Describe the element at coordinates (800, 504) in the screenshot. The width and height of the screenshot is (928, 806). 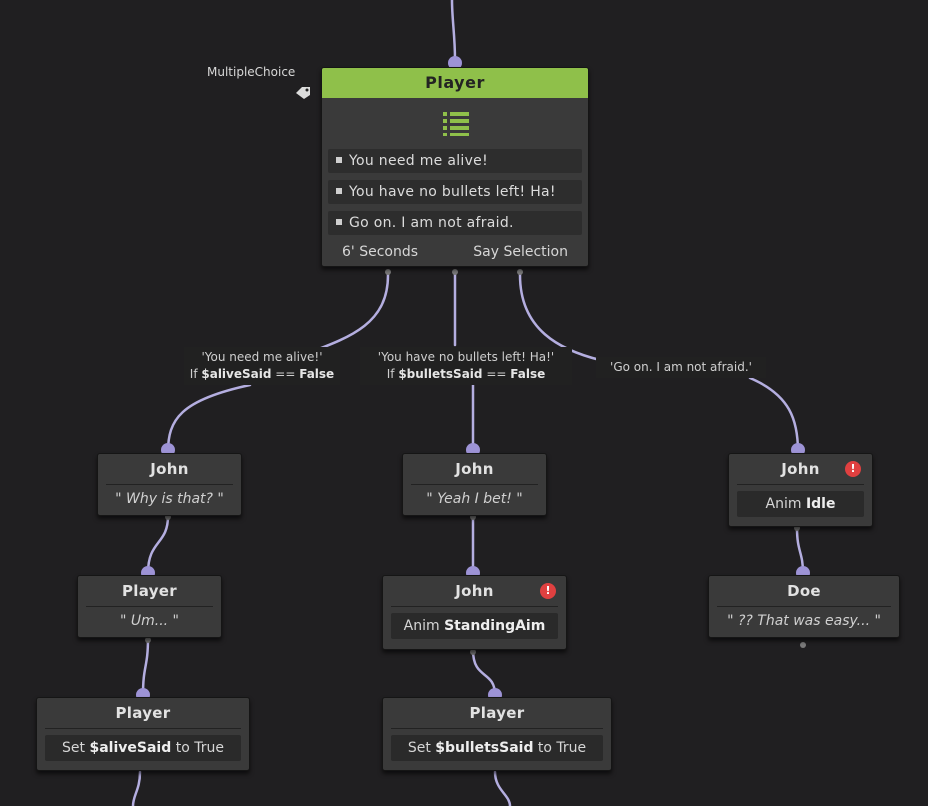
I see `anim-action: Anim Idle` at that location.